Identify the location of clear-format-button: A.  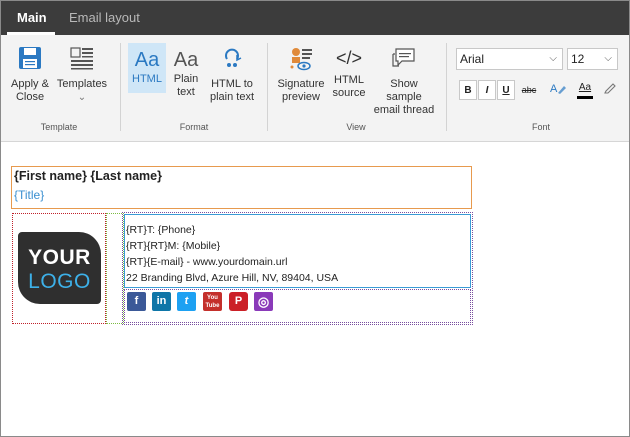
(558, 90).